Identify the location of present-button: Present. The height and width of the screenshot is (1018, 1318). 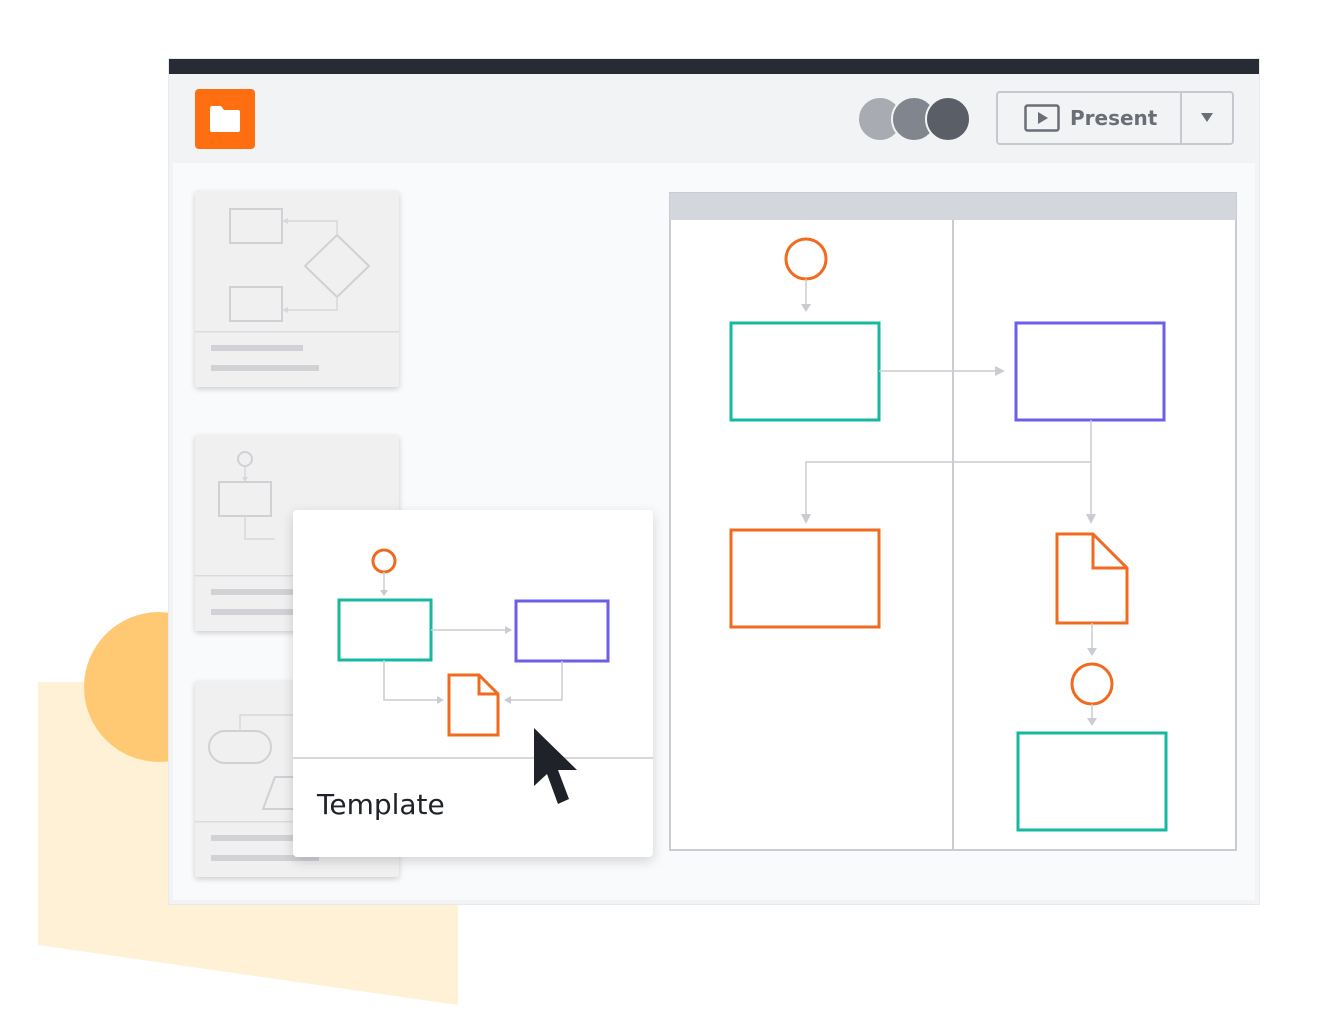
(1090, 118).